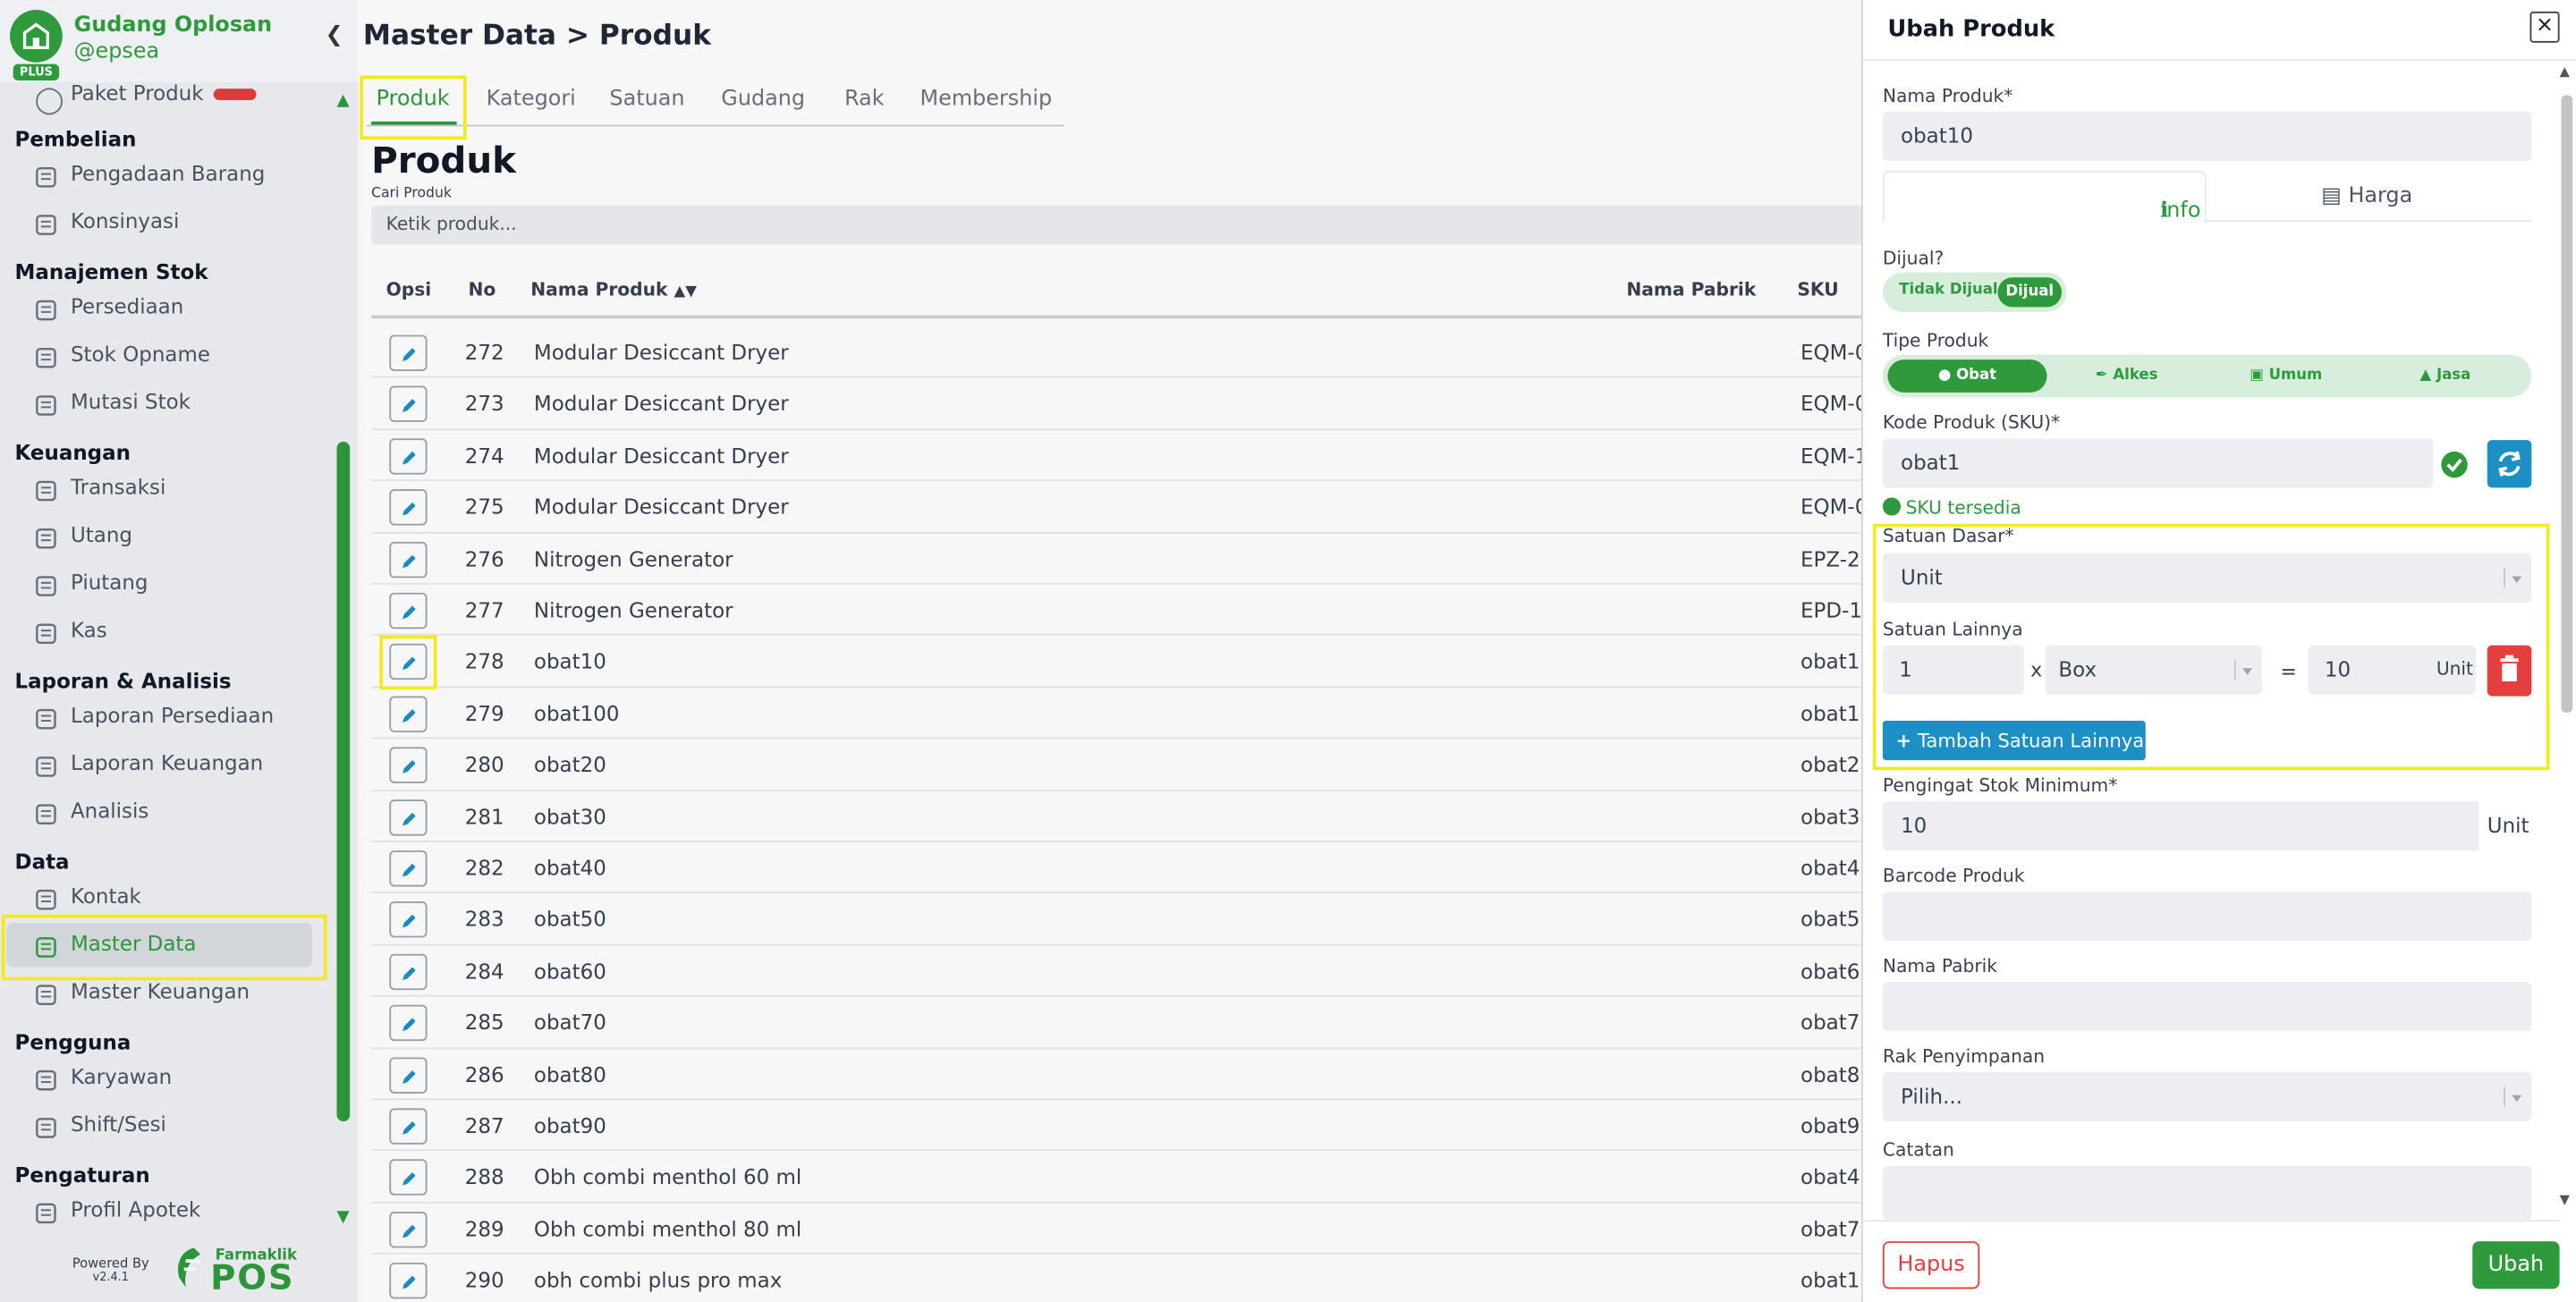 This screenshot has height=1302, width=2576. Describe the element at coordinates (2509, 671) in the screenshot. I see `delete-unit-button` at that location.